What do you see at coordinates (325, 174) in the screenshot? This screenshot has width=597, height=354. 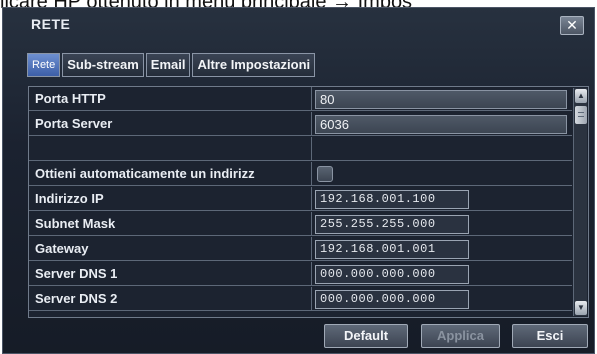 I see `dhcp-checkbox` at bounding box center [325, 174].